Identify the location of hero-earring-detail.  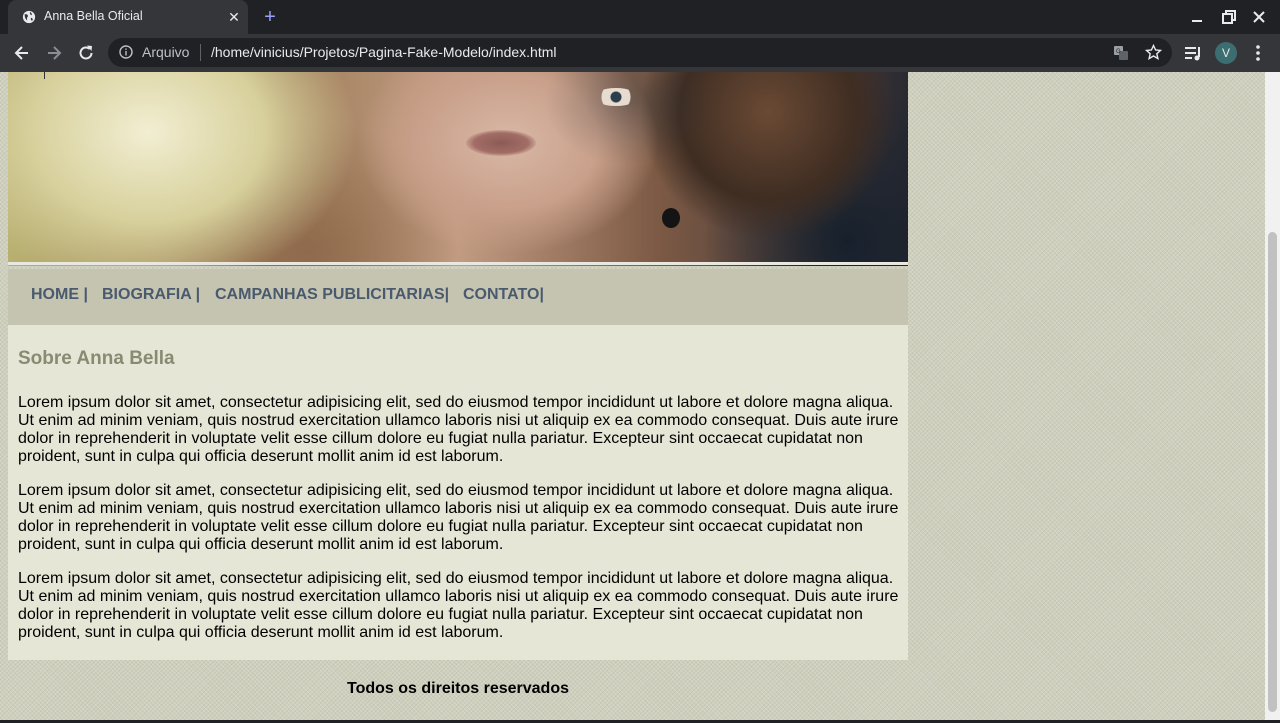
(671, 218).